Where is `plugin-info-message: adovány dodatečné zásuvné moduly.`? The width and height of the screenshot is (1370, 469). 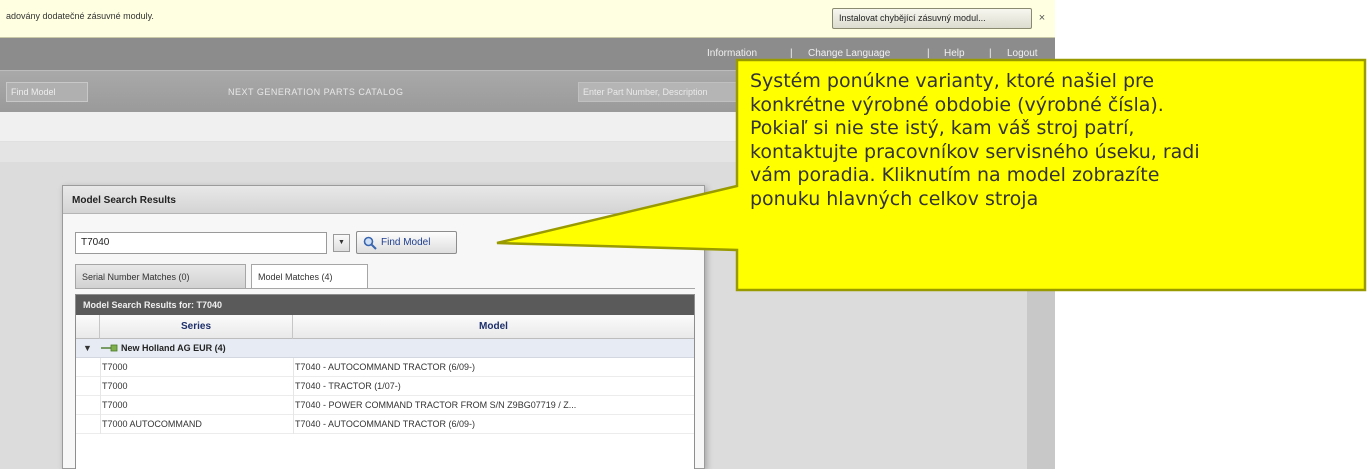
plugin-info-message: adovány dodatečné zásuvné moduly. is located at coordinates (80, 16).